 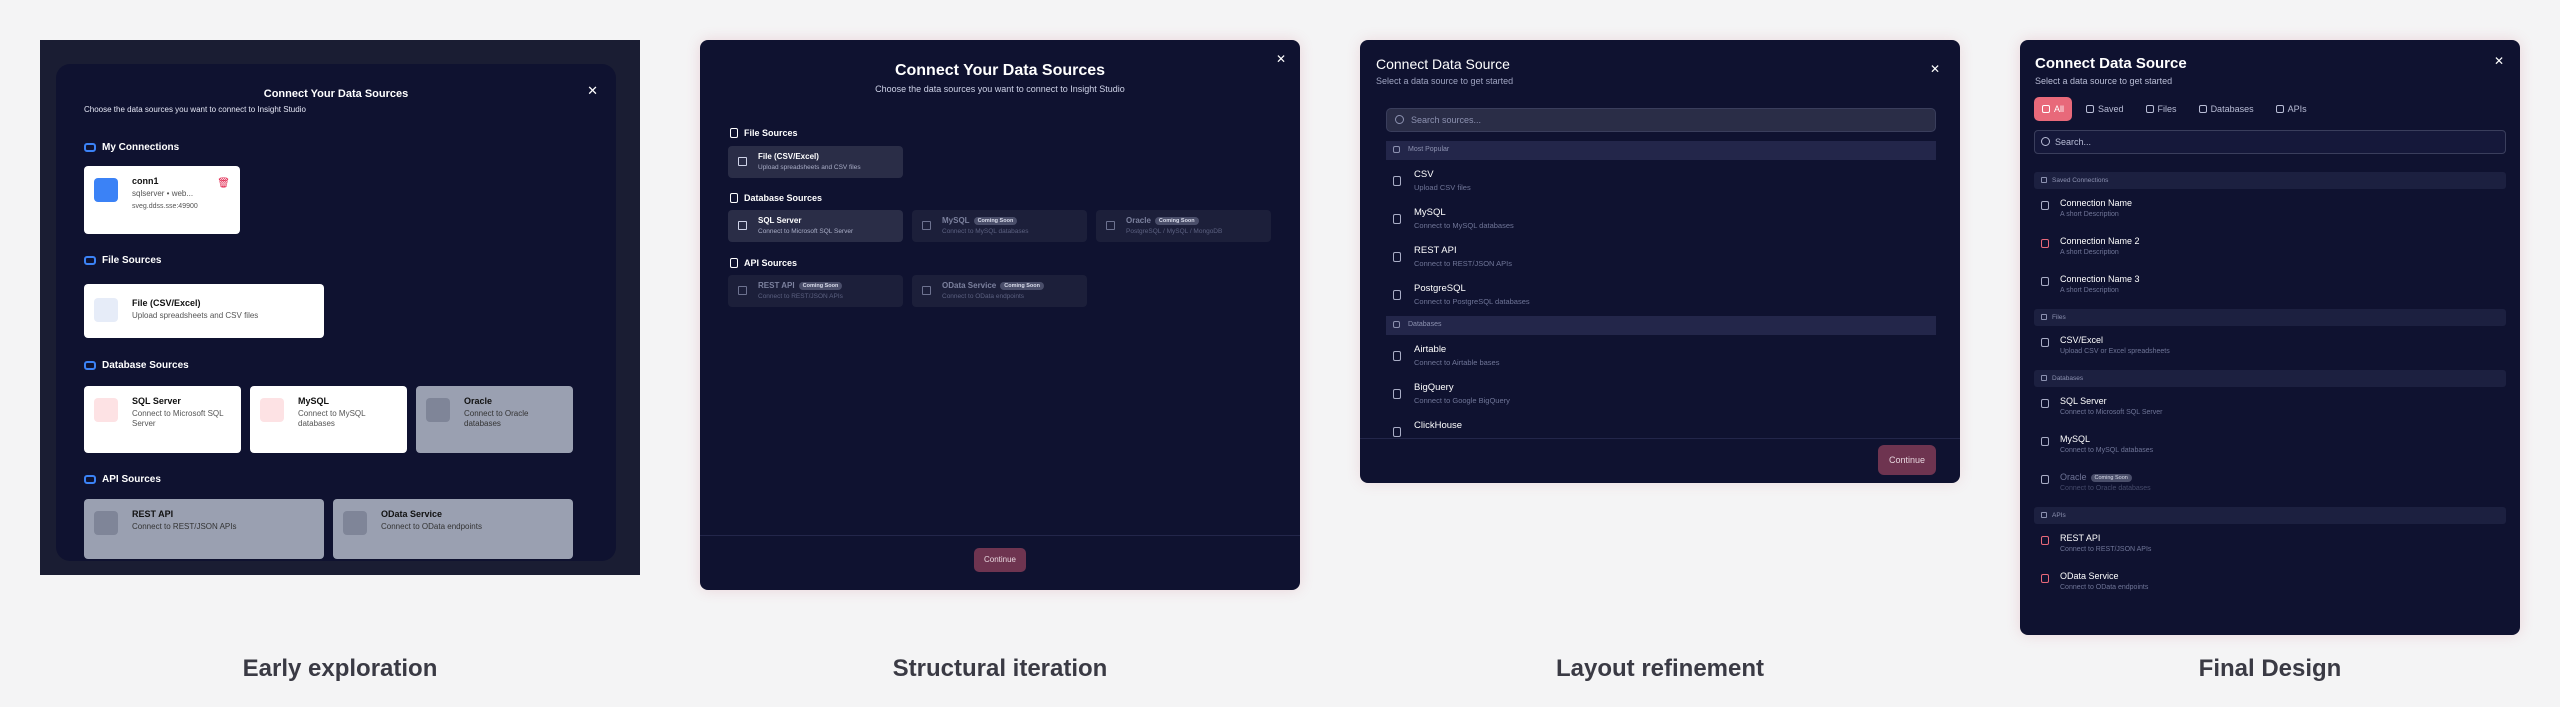 What do you see at coordinates (2045, 141) in the screenshot?
I see `search-icon` at bounding box center [2045, 141].